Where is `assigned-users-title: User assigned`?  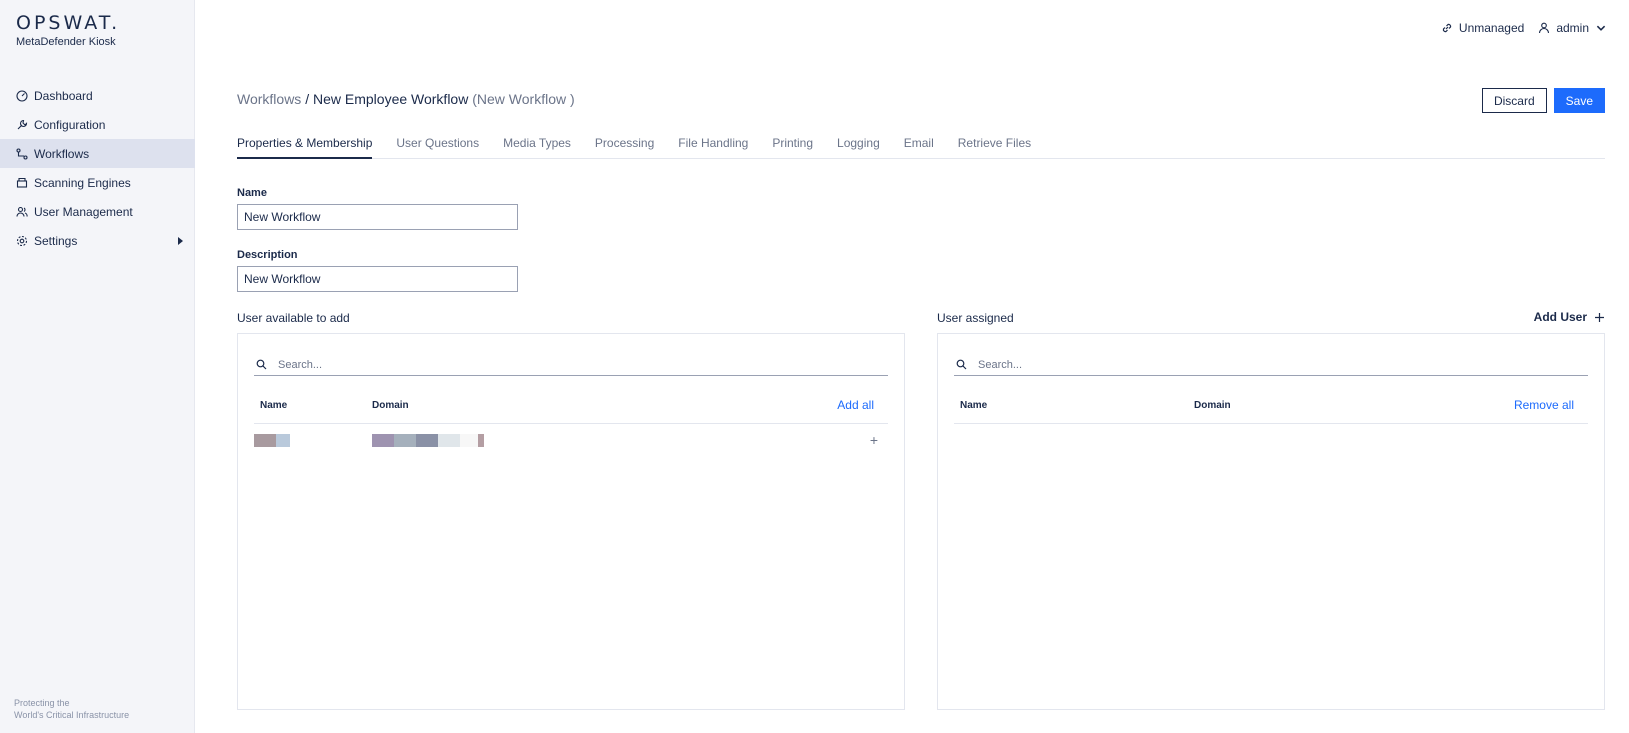 assigned-users-title: User assigned is located at coordinates (975, 318).